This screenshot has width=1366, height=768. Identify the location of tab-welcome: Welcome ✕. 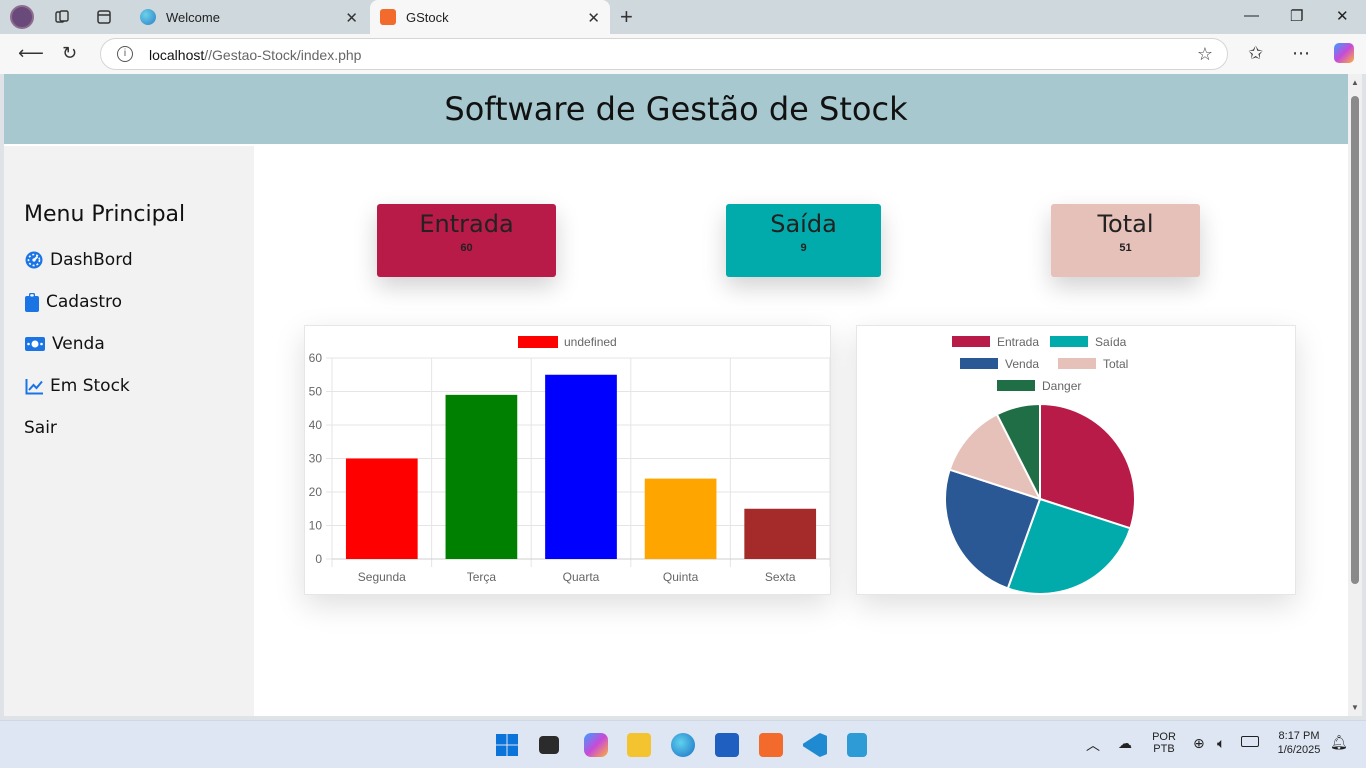
(249, 17).